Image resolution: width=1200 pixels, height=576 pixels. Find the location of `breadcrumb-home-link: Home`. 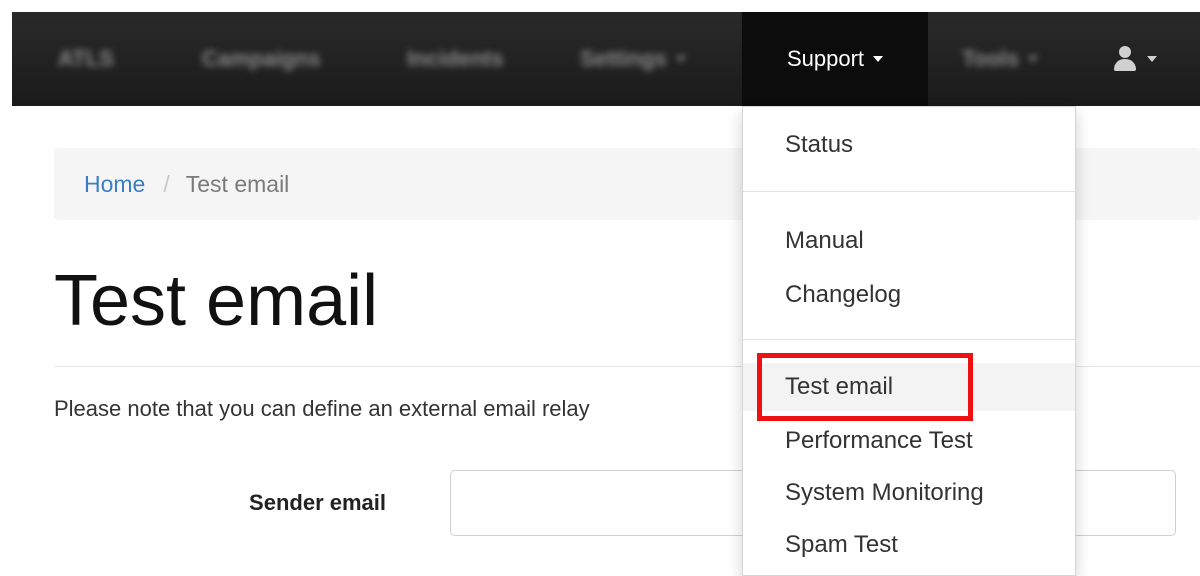

breadcrumb-home-link: Home is located at coordinates (114, 184).